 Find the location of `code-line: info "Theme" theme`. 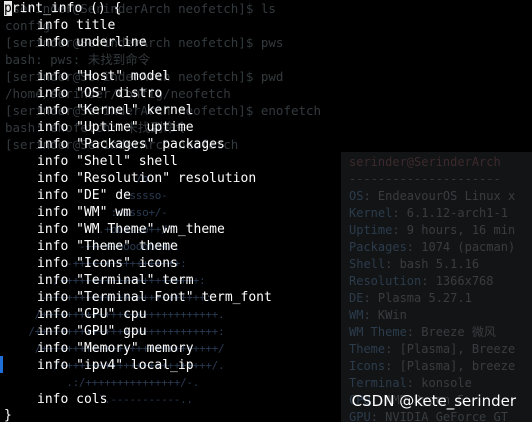

code-line: info "Theme" theme is located at coordinates (91, 246).